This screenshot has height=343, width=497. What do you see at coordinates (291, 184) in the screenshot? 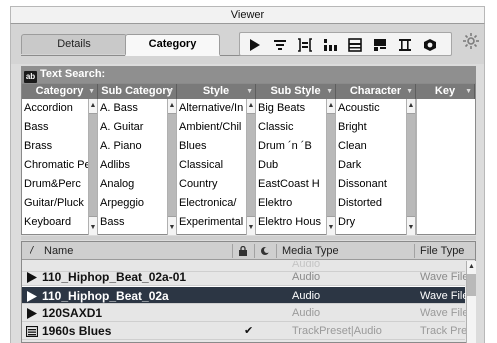
I see `sub-style-item: EastCoast H` at bounding box center [291, 184].